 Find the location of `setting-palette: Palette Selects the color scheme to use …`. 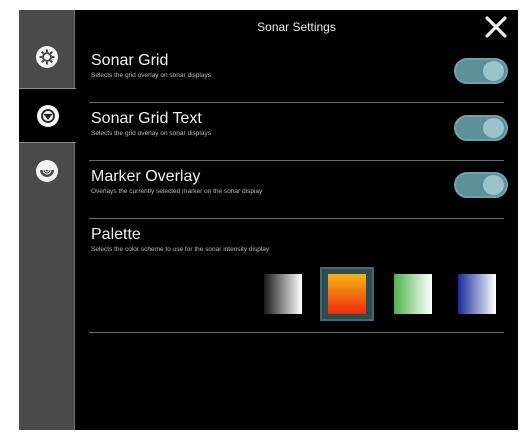

setting-palette: Palette Selects the color scheme to use … is located at coordinates (298, 239).